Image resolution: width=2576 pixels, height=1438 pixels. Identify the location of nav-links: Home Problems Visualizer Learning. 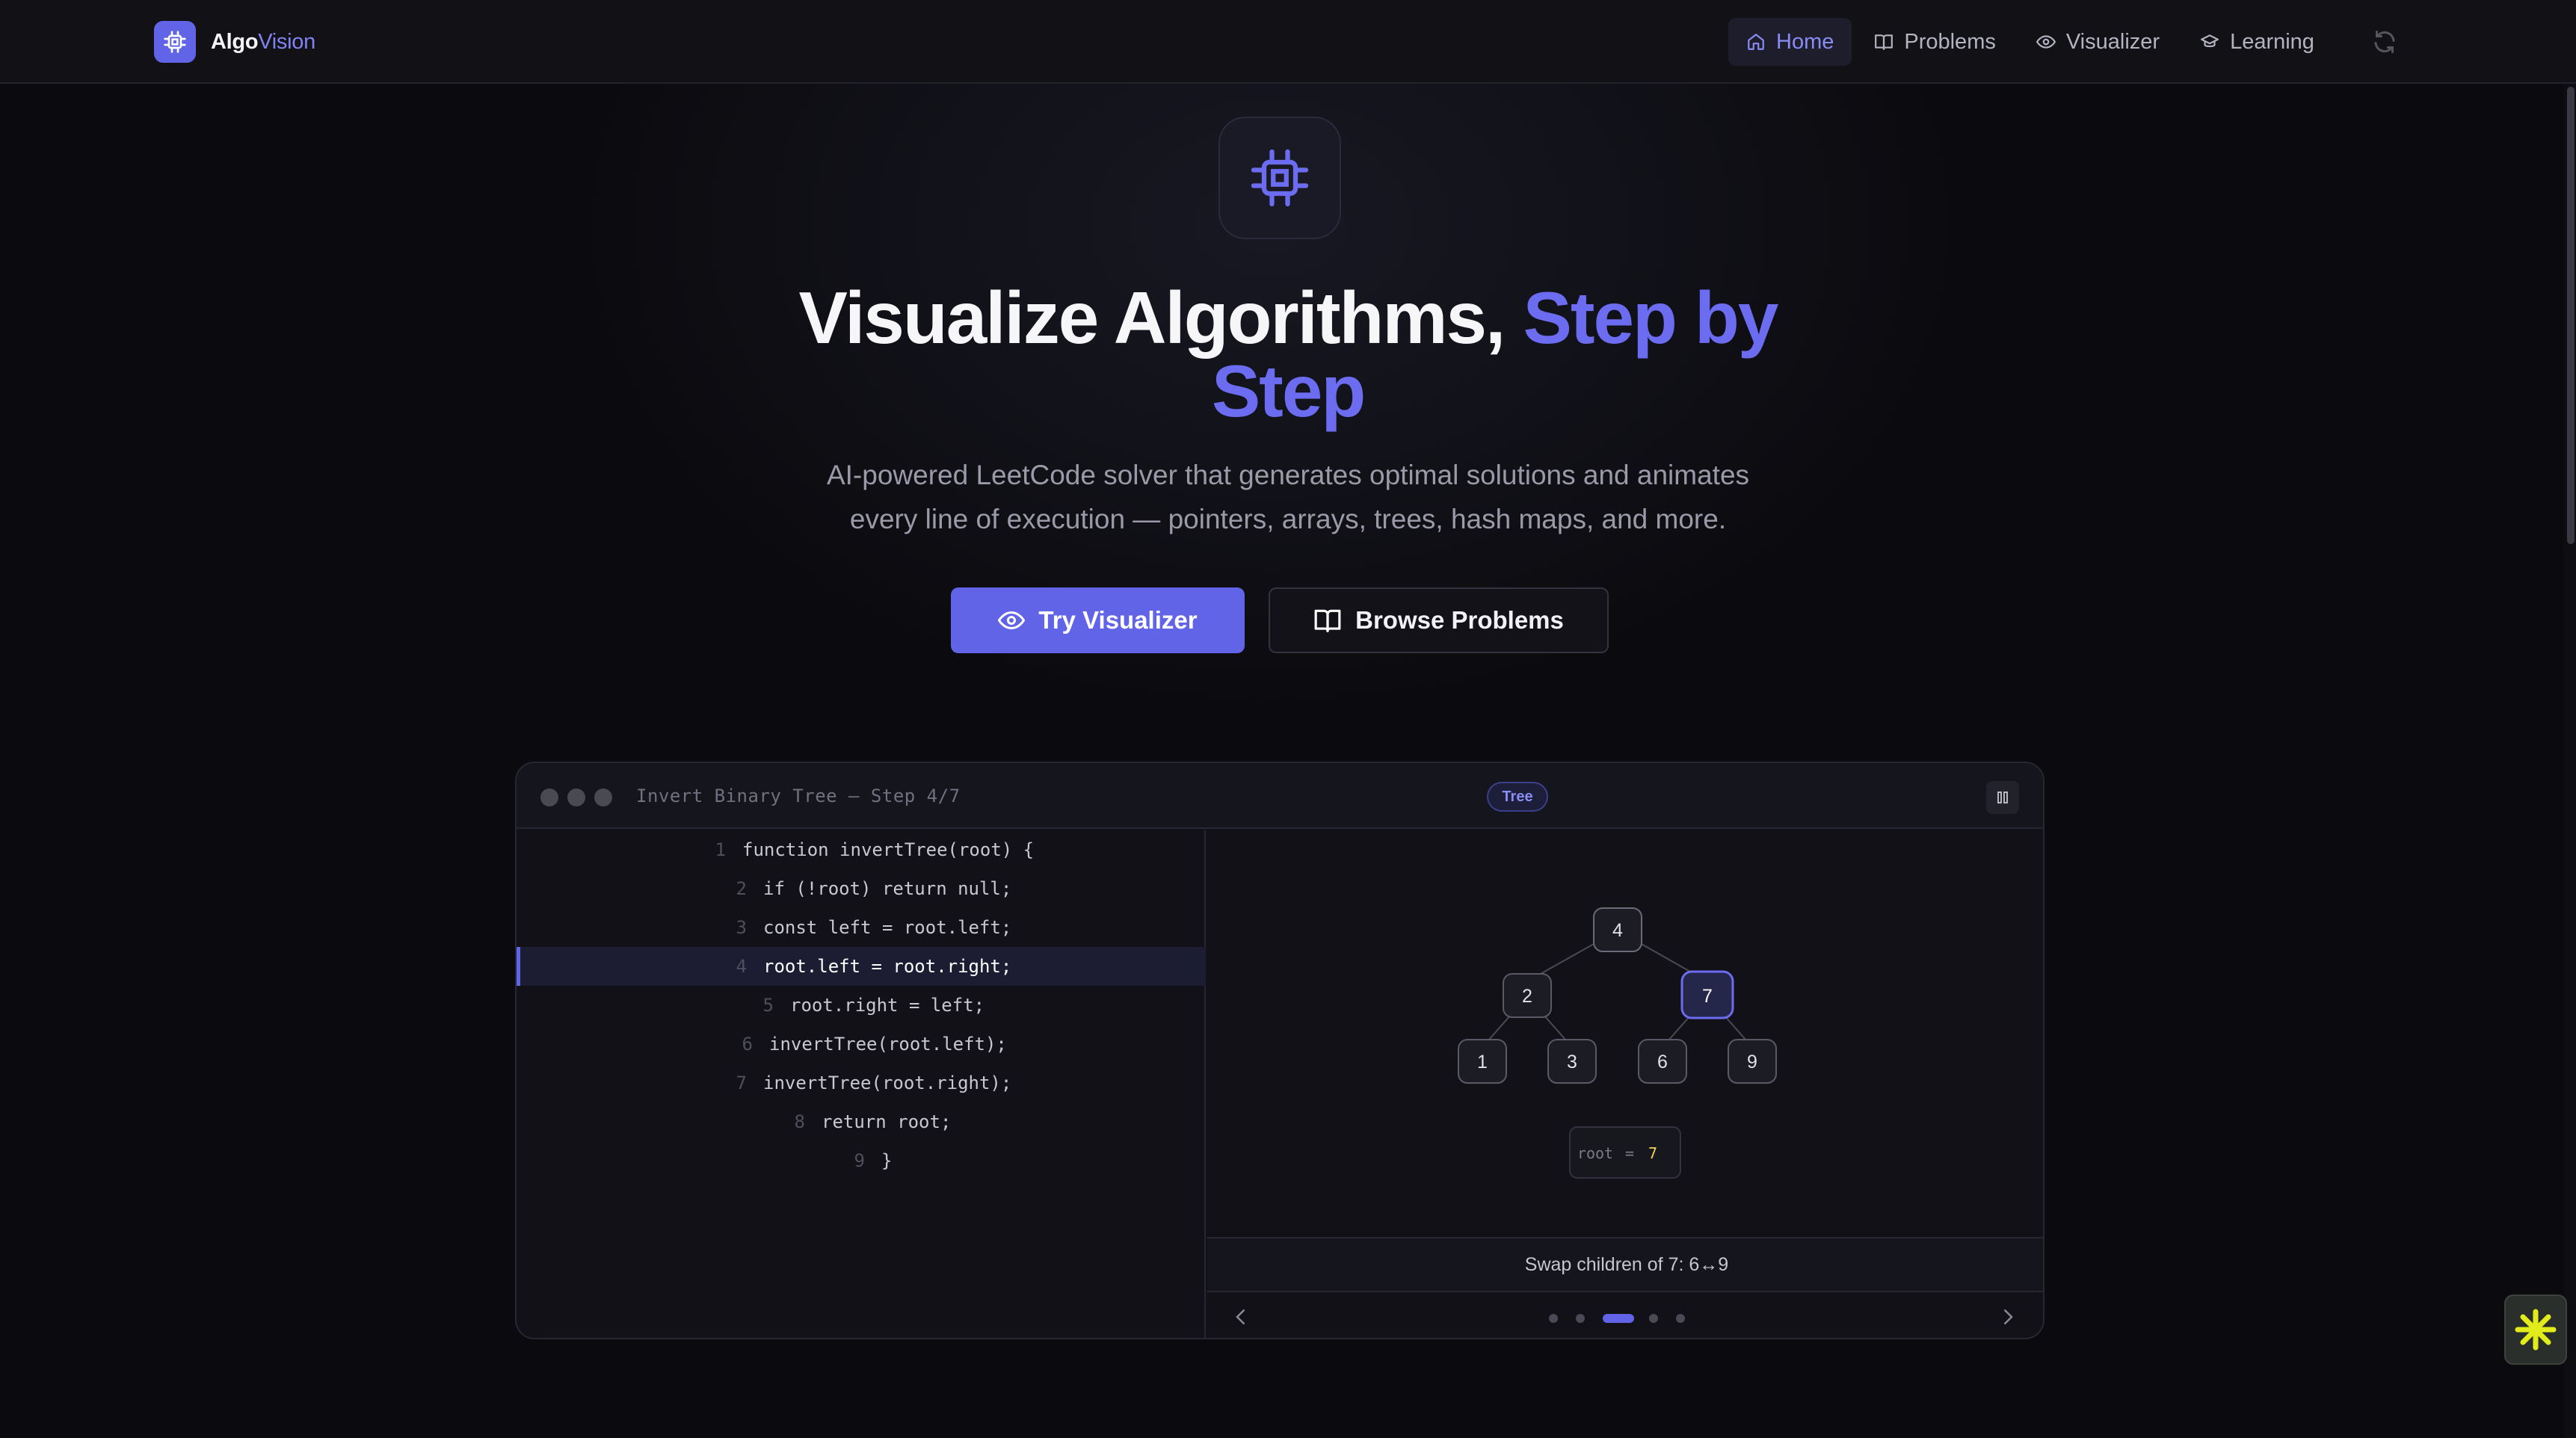
(2032, 42).